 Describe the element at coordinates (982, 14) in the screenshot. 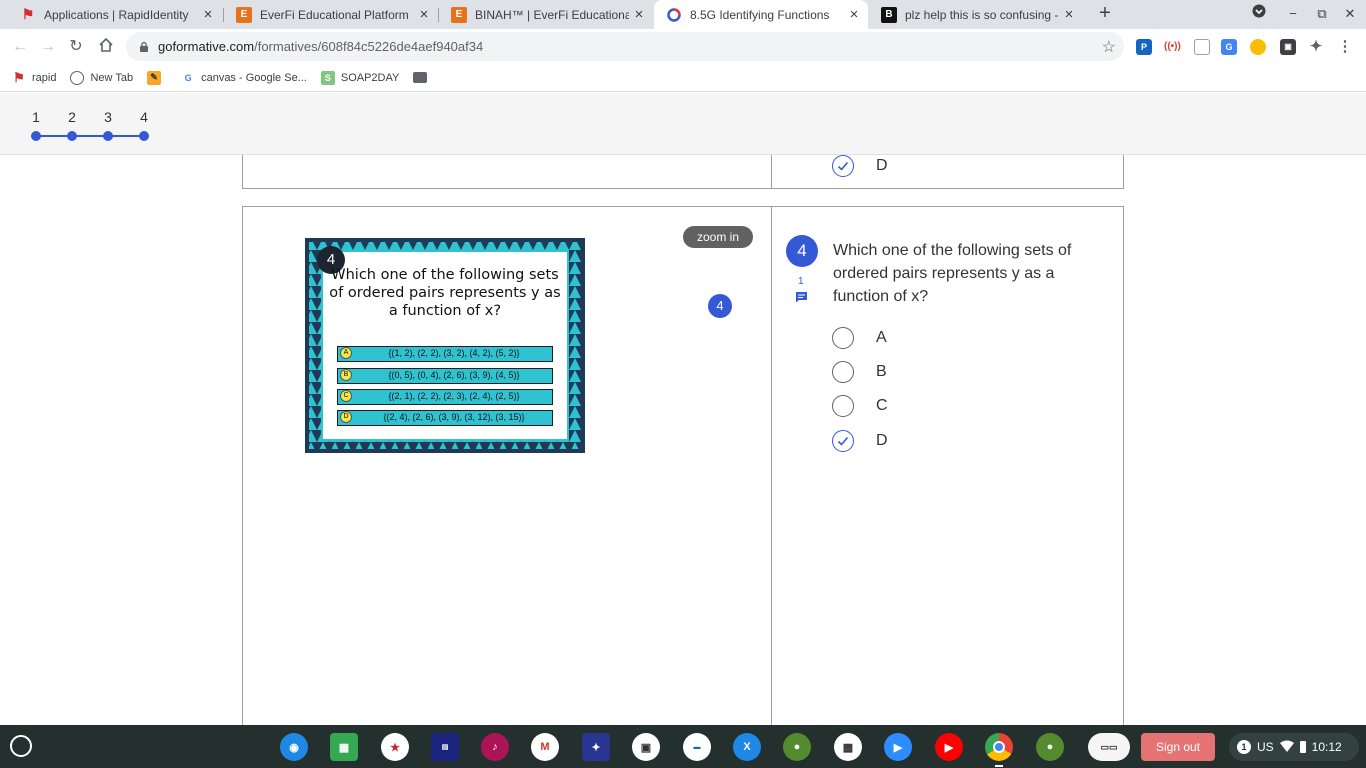

I see `tab-title: plz help this is so confusing - Br` at that location.